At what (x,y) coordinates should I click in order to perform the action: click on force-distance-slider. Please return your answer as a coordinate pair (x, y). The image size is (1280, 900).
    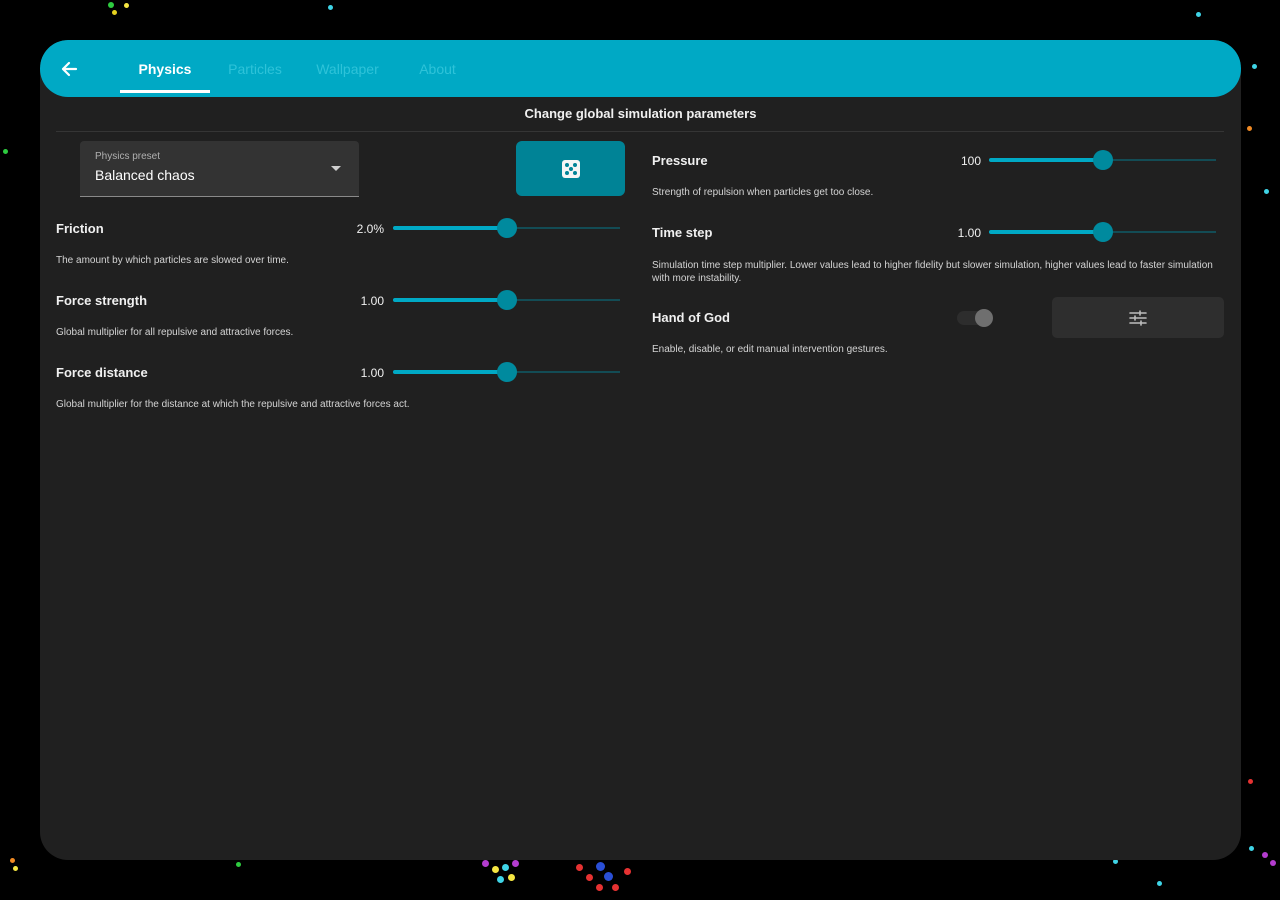
    Looking at the image, I should click on (506, 372).